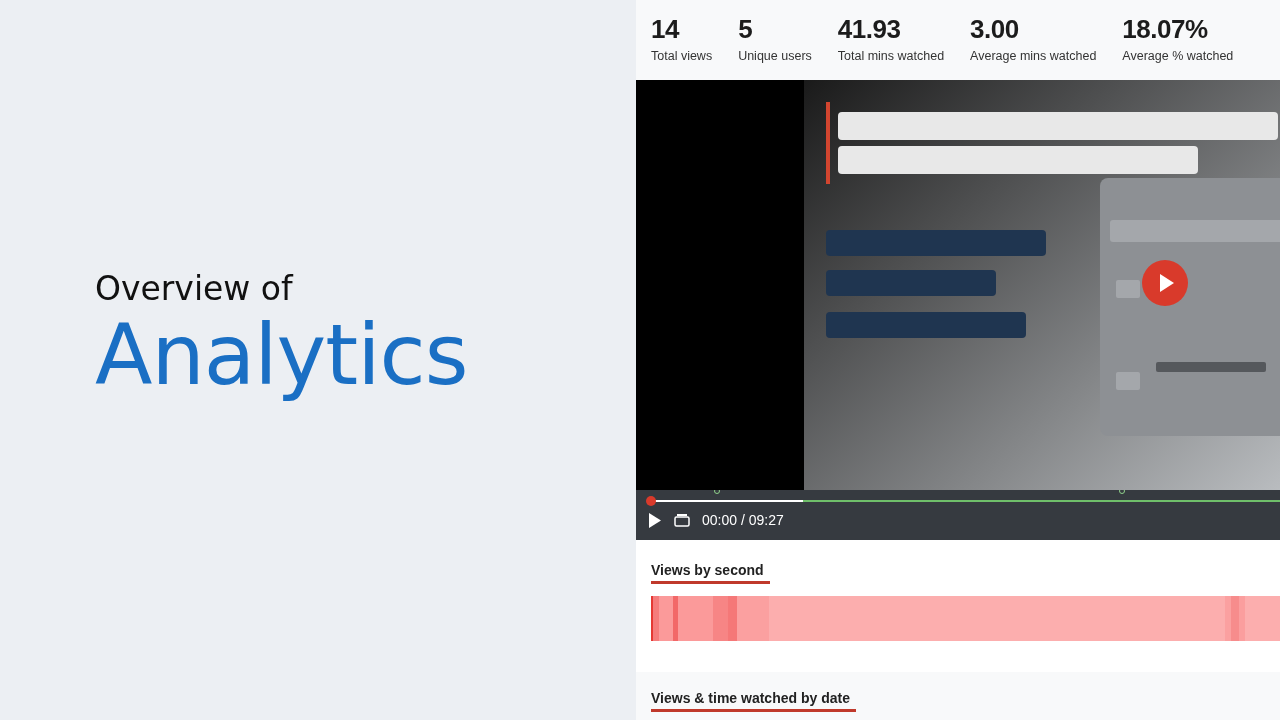  Describe the element at coordinates (746, 29) in the screenshot. I see `stat-value: 5` at that location.